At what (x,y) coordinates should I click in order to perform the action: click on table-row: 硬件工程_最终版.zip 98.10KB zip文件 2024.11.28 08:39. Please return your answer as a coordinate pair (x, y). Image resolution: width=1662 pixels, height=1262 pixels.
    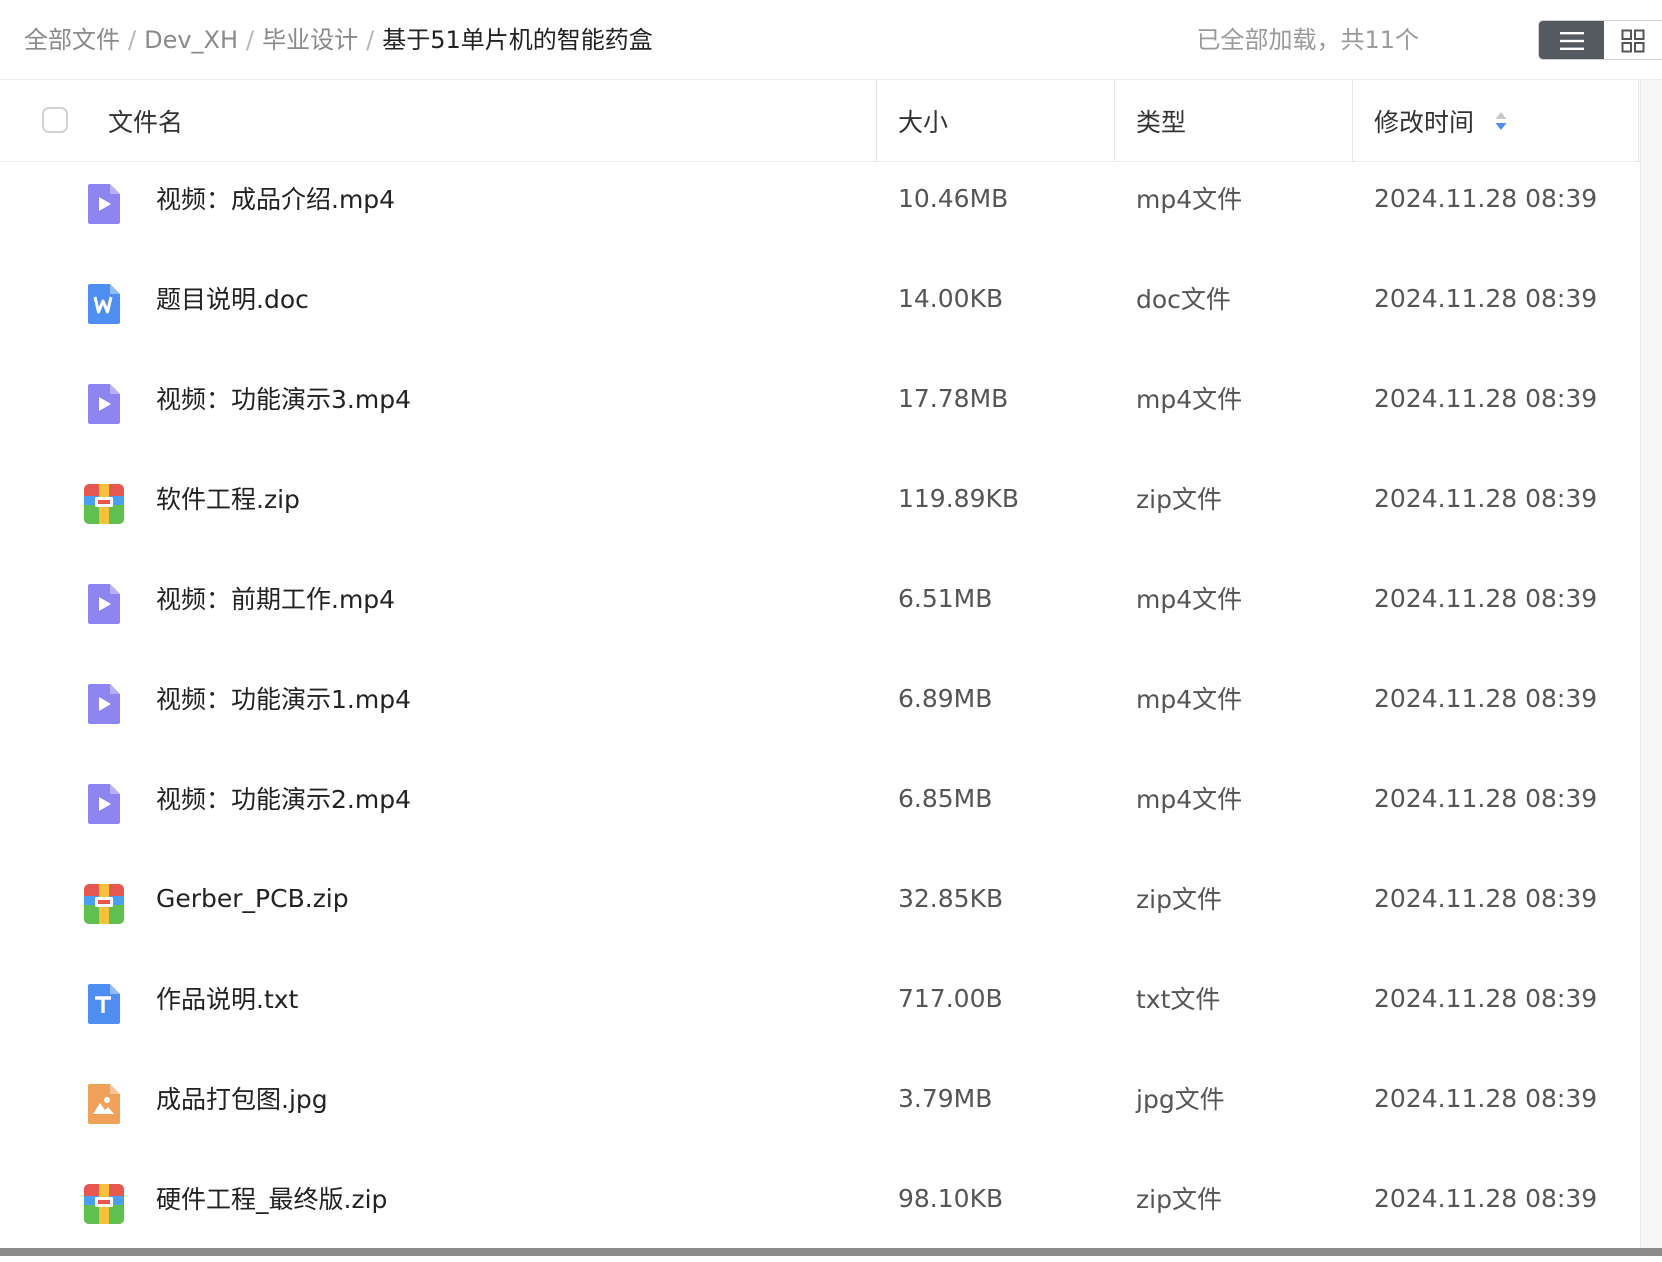
    Looking at the image, I should click on (820, 1212).